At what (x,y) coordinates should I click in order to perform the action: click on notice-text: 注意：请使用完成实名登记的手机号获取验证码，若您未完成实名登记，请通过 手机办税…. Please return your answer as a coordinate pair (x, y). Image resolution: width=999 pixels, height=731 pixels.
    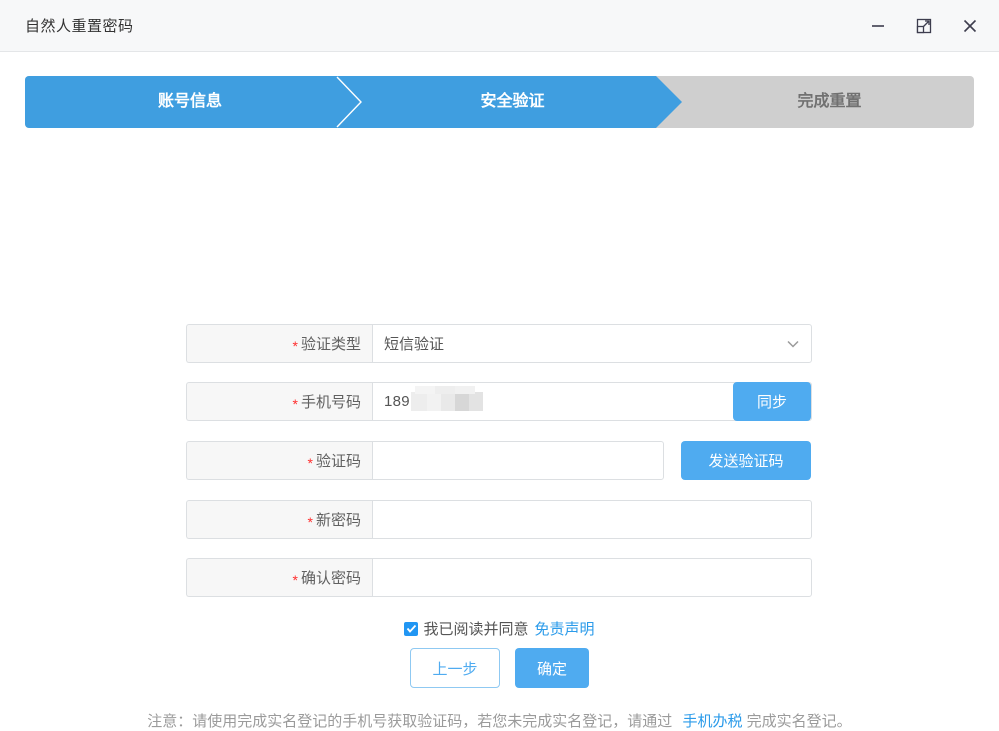
    Looking at the image, I should click on (499, 720).